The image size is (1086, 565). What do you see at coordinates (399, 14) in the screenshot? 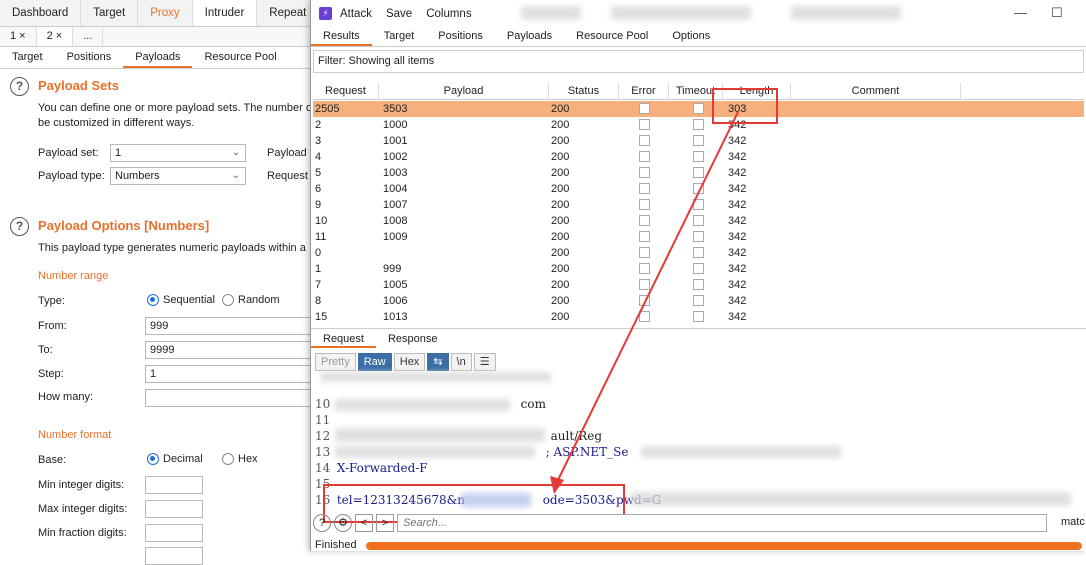
I see `menu-save: Save` at bounding box center [399, 14].